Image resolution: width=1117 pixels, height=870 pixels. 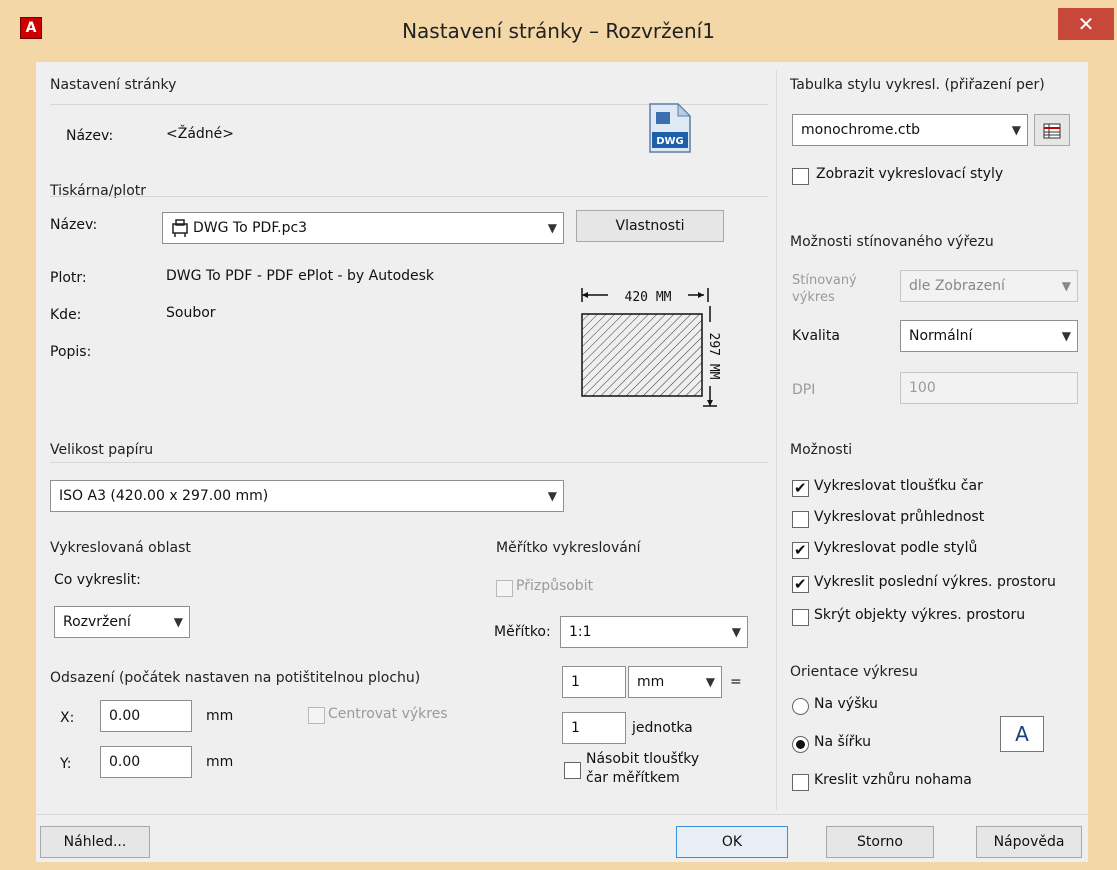 I want to click on scale-unit2-label: jednotka, so click(x=662, y=728).